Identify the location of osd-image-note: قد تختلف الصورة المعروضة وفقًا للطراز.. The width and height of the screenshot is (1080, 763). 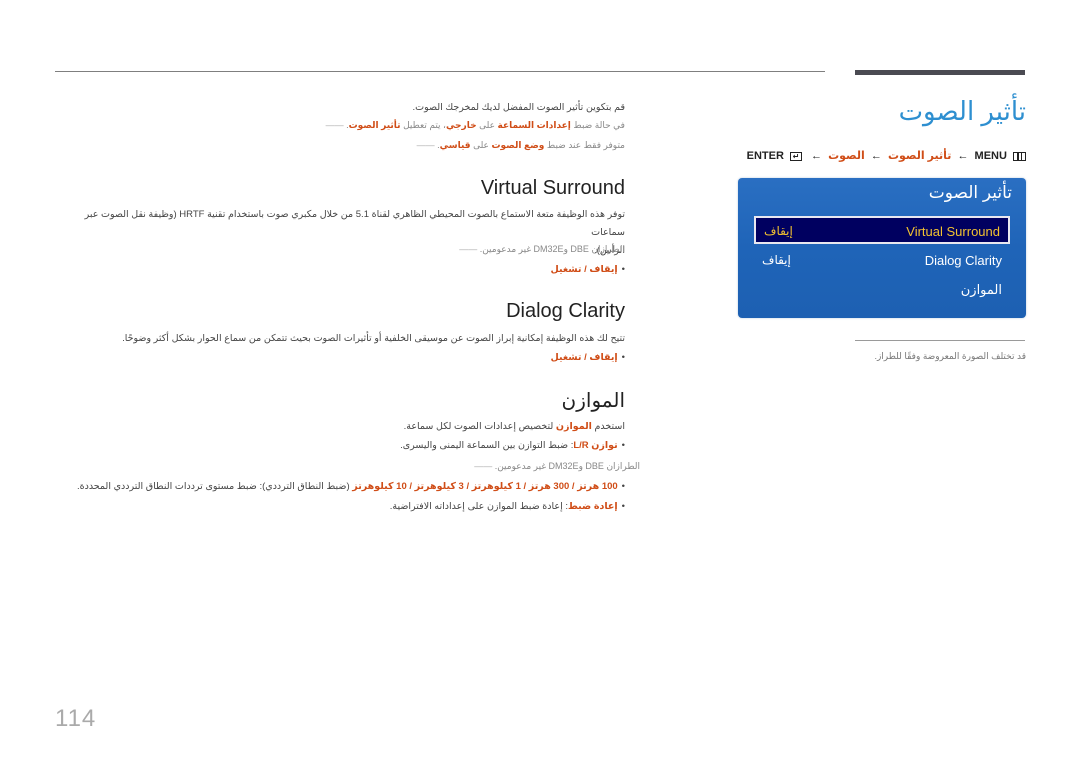
(950, 356).